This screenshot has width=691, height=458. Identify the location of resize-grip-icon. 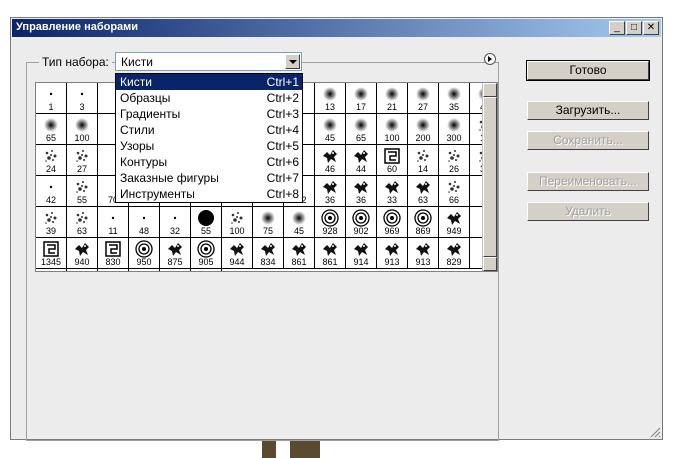
(655, 432).